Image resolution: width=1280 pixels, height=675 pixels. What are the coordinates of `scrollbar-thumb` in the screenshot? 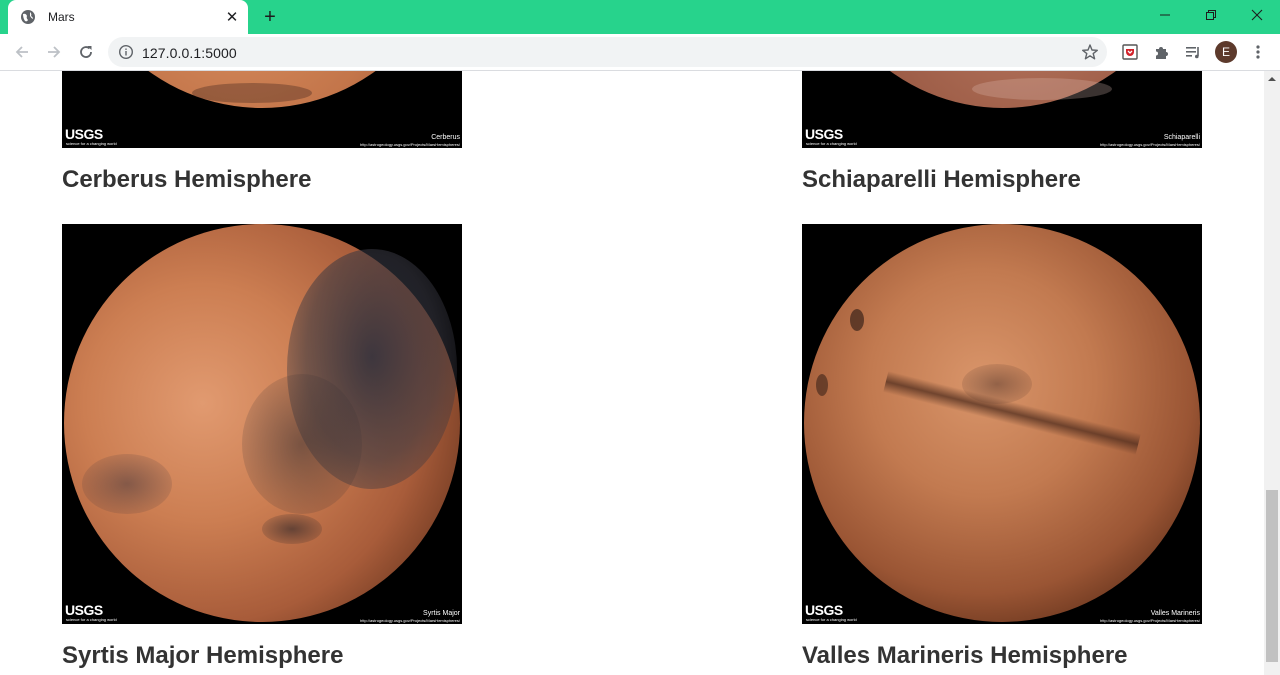 It's located at (1272, 576).